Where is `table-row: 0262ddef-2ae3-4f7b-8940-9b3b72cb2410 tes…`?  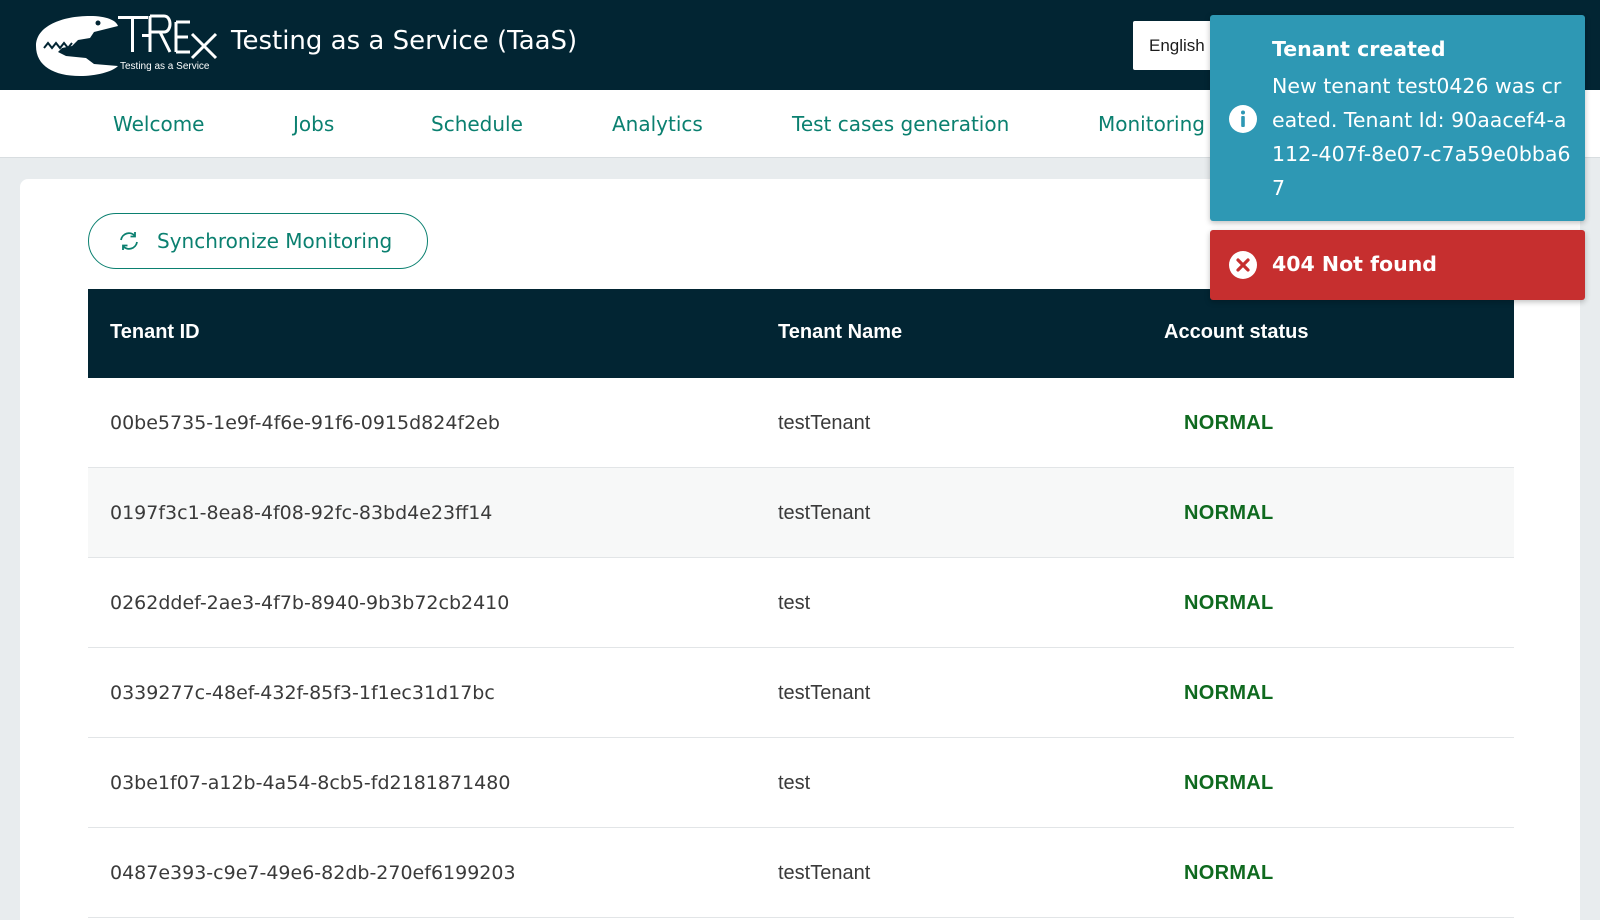 table-row: 0262ddef-2ae3-4f7b-8940-9b3b72cb2410 tes… is located at coordinates (801, 603).